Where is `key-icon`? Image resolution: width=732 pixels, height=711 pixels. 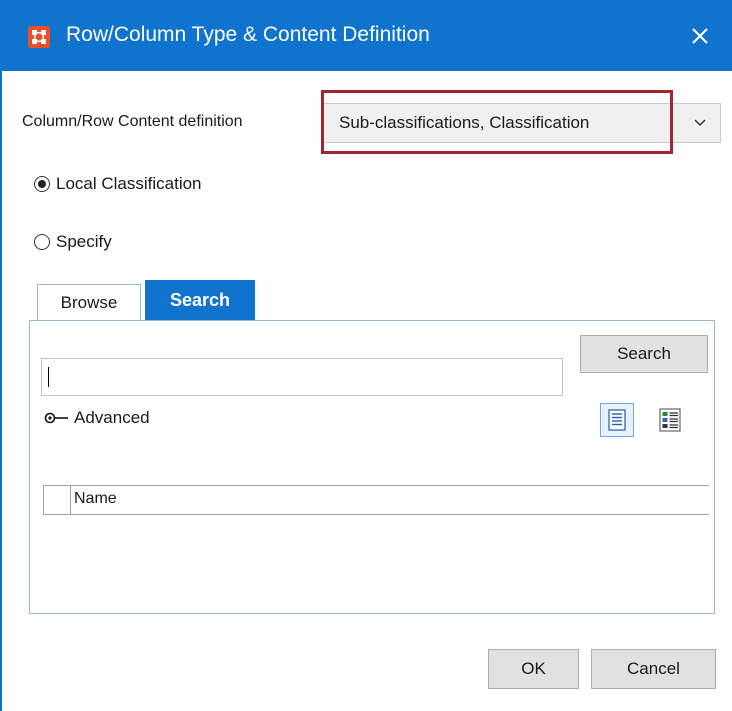 key-icon is located at coordinates (56, 418).